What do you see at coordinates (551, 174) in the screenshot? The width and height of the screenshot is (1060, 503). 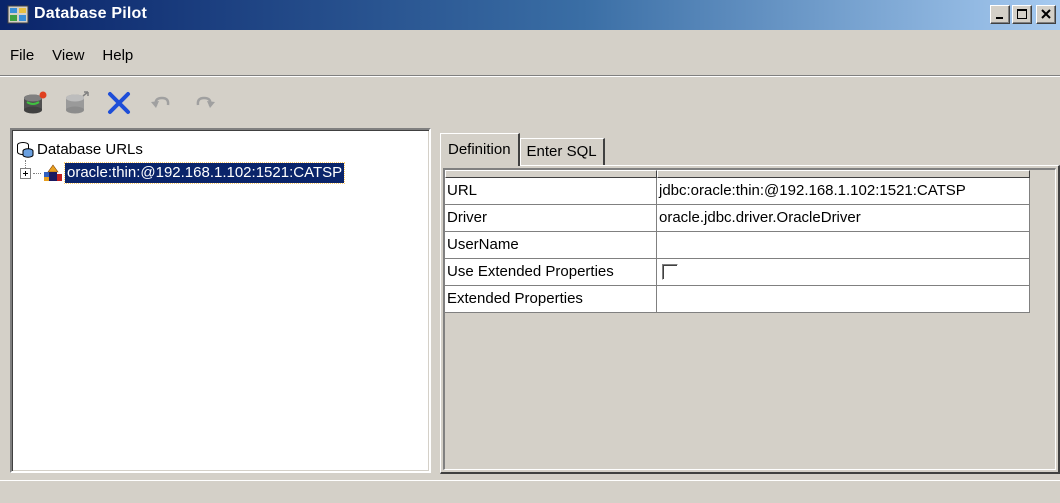 I see `column-header-name` at bounding box center [551, 174].